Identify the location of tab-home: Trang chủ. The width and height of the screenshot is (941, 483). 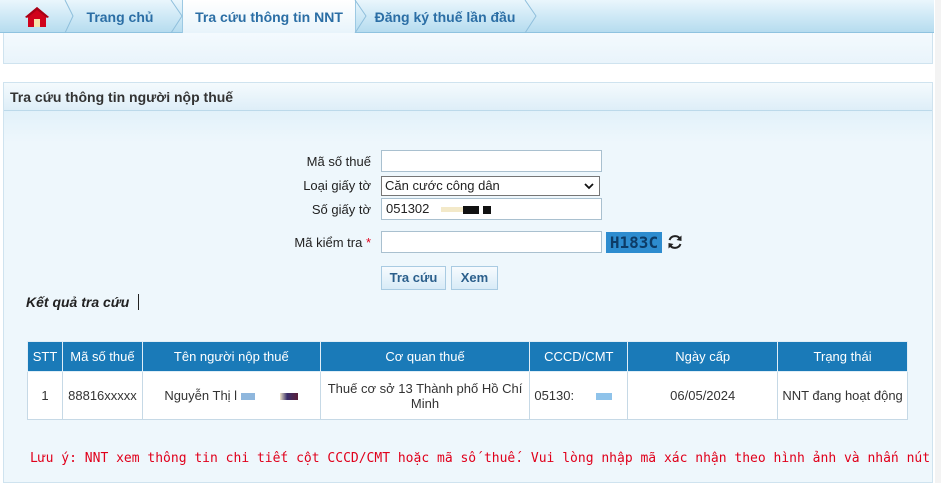
(120, 16).